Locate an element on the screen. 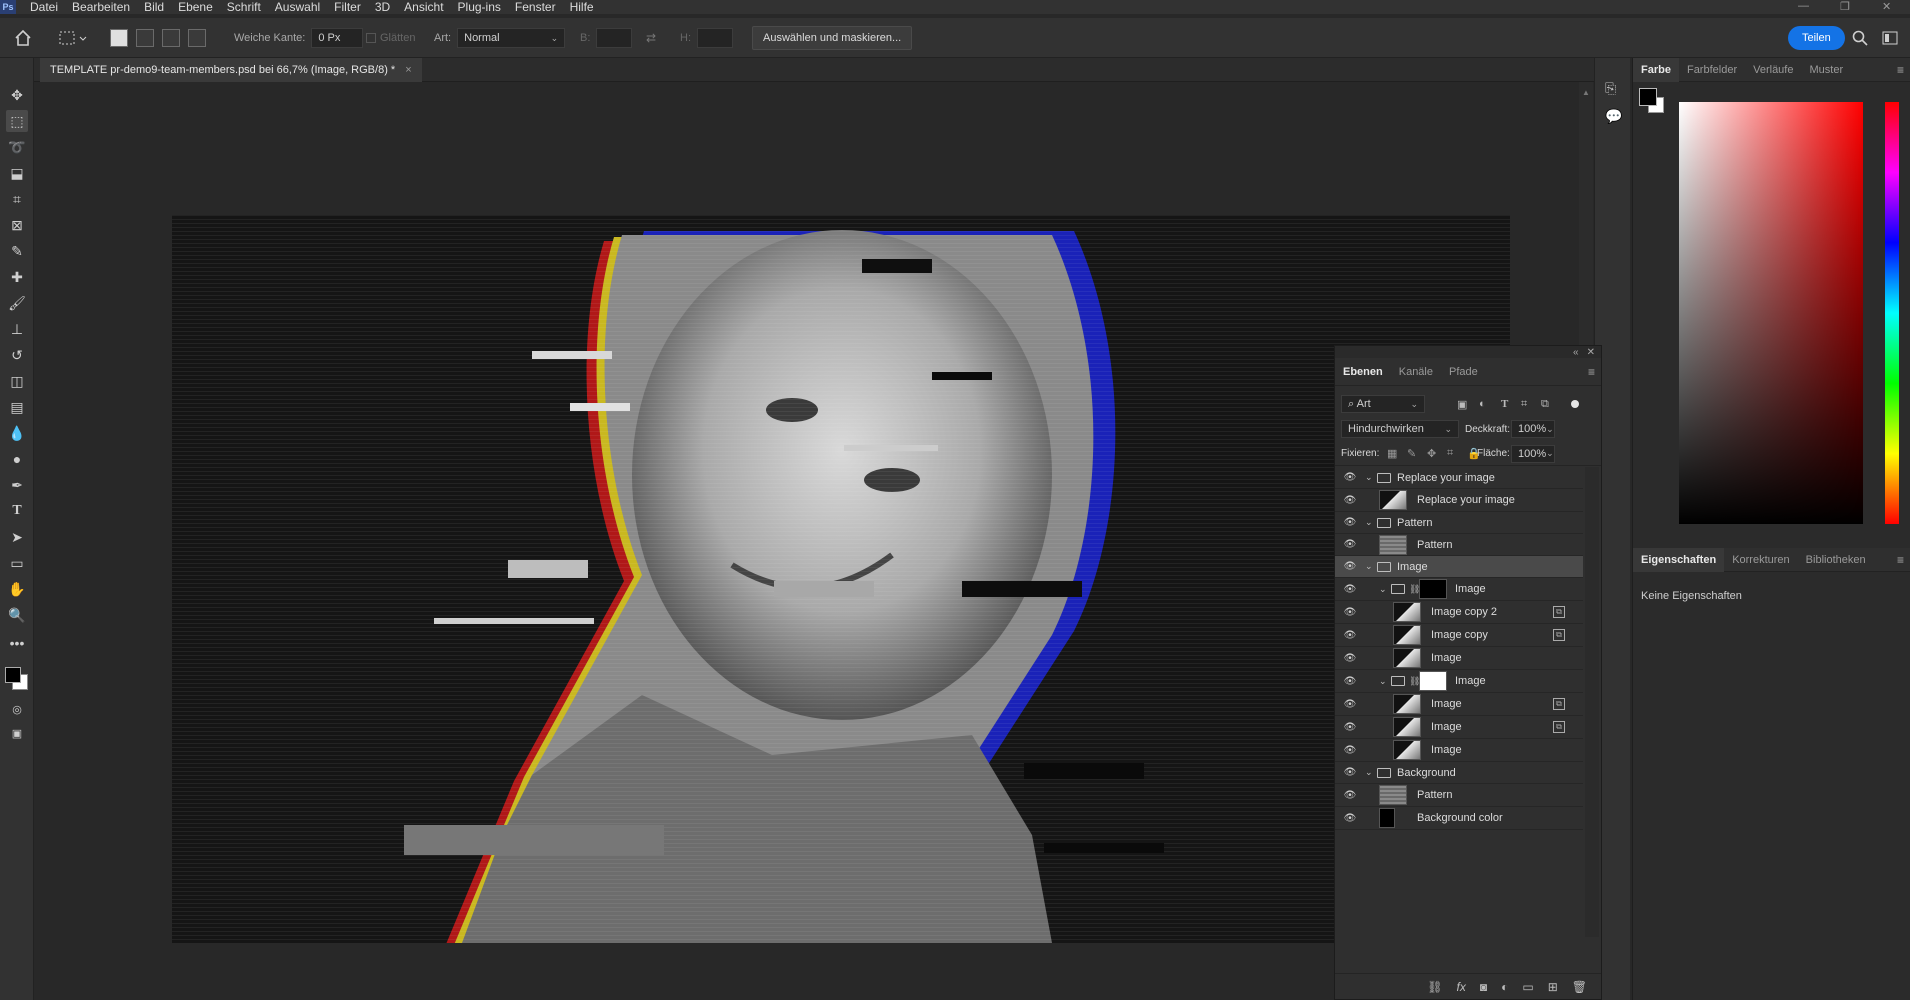 The image size is (1910, 1000). rectangular-marquee-tool-icon: ⬚ is located at coordinates (17, 121).